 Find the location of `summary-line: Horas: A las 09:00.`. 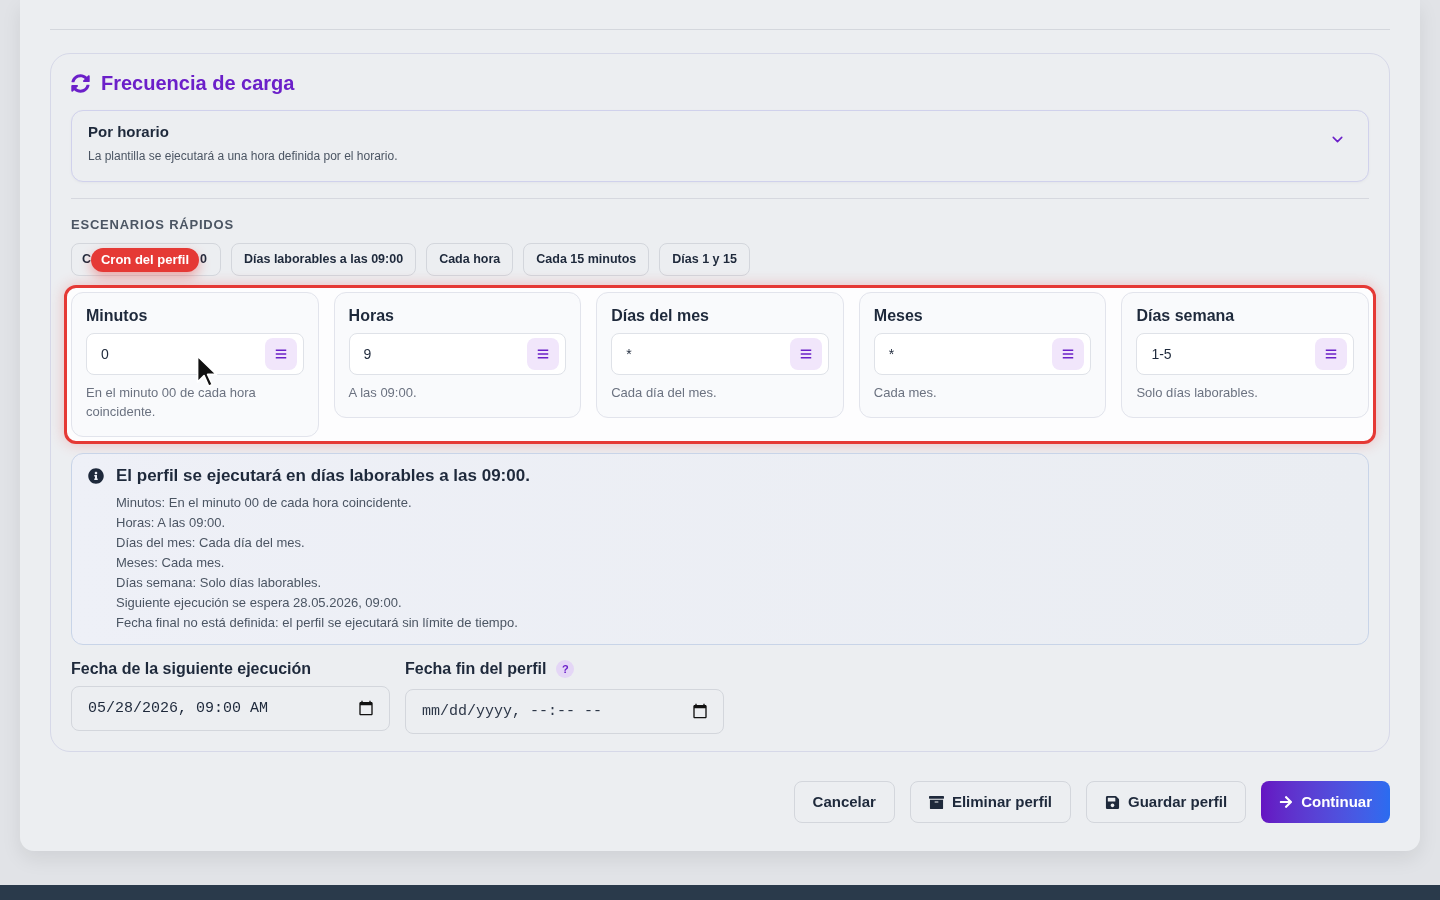

summary-line: Horas: A las 09:00. is located at coordinates (171, 523).